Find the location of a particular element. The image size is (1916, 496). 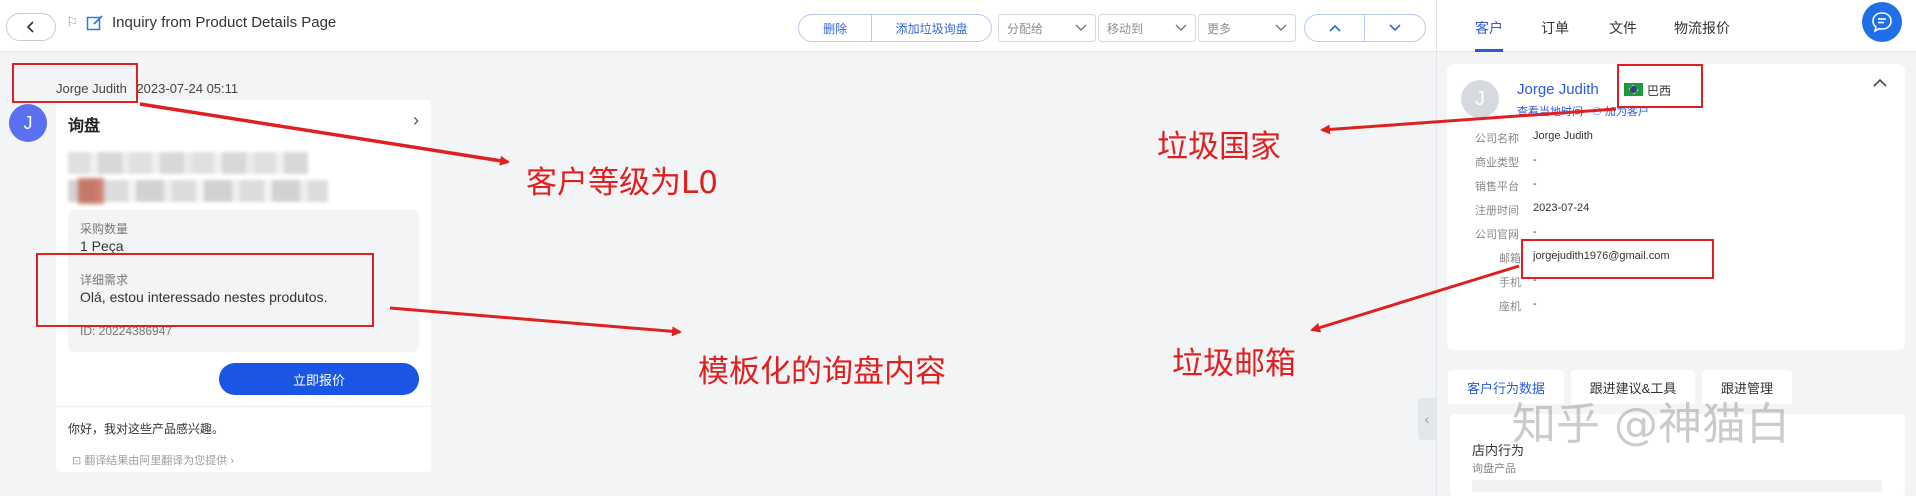

annotation-spam-country: 垃圾国家 is located at coordinates (1219, 147).